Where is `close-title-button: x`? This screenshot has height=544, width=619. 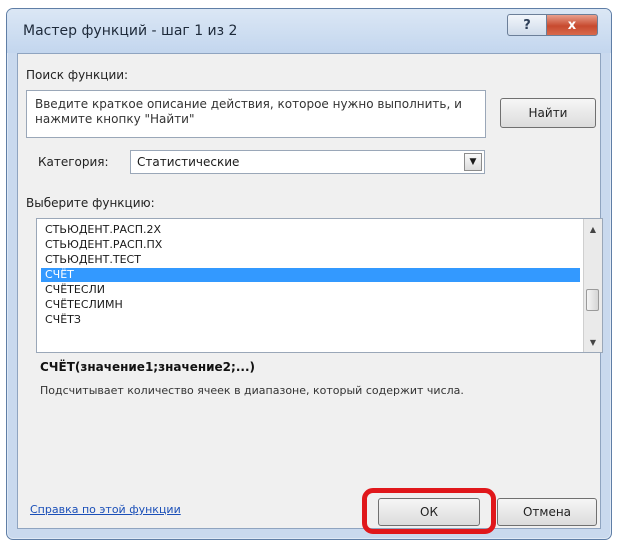 close-title-button: x is located at coordinates (572, 25).